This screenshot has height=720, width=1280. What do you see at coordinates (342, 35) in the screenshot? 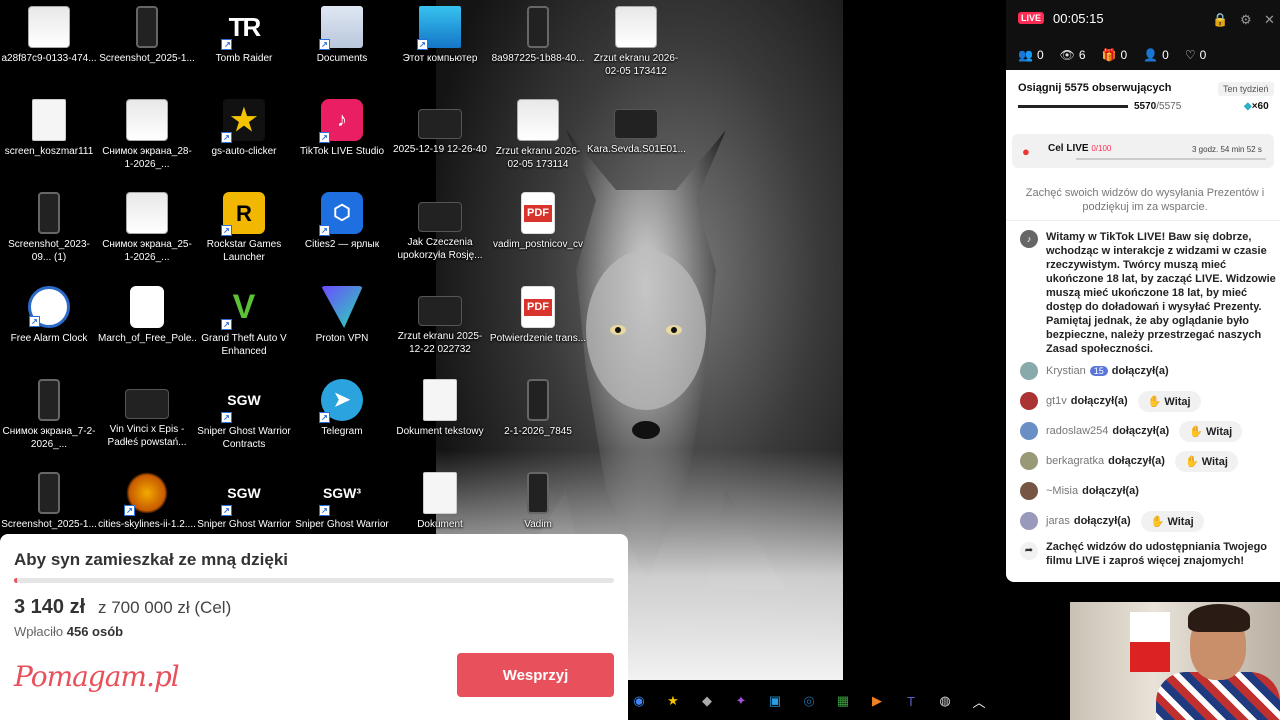
I see `desktop-icon: ↗ Documents` at bounding box center [342, 35].